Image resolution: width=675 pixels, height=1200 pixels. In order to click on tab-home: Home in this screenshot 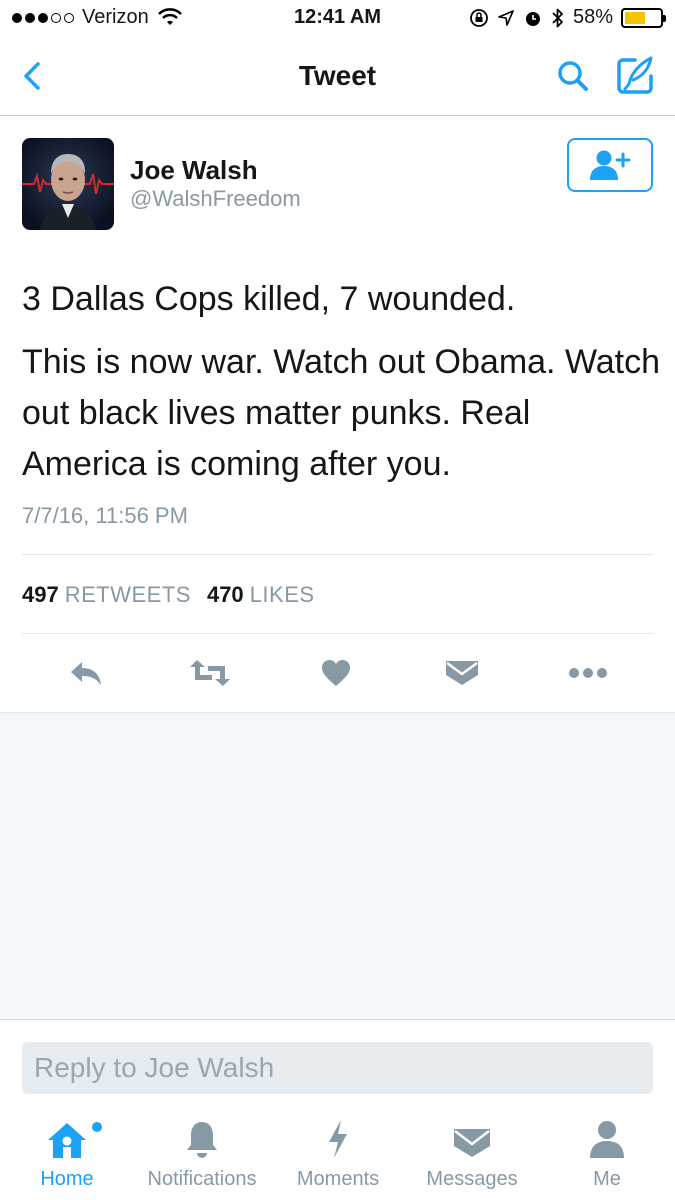, I will do `click(67, 1155)`.